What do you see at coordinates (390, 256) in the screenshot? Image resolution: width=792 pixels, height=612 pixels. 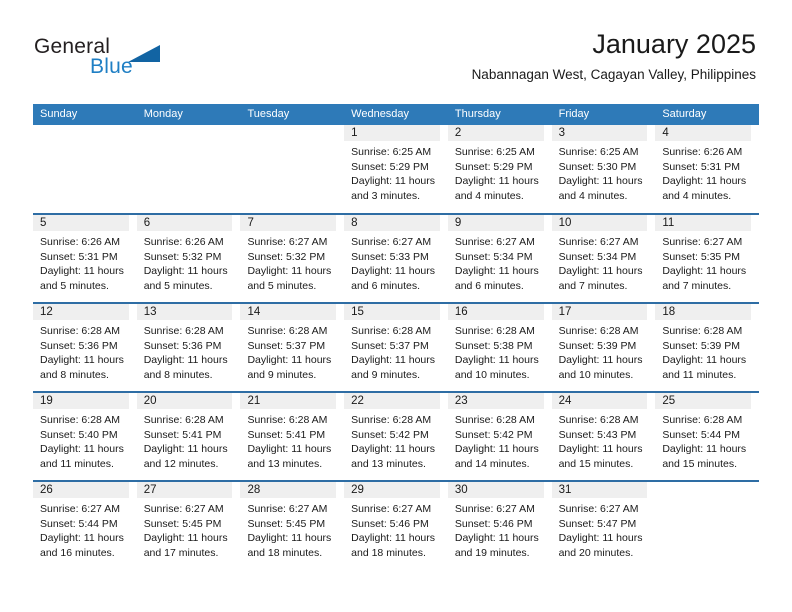 I see `sunset-text: Sunset: 5:33 PM` at bounding box center [390, 256].